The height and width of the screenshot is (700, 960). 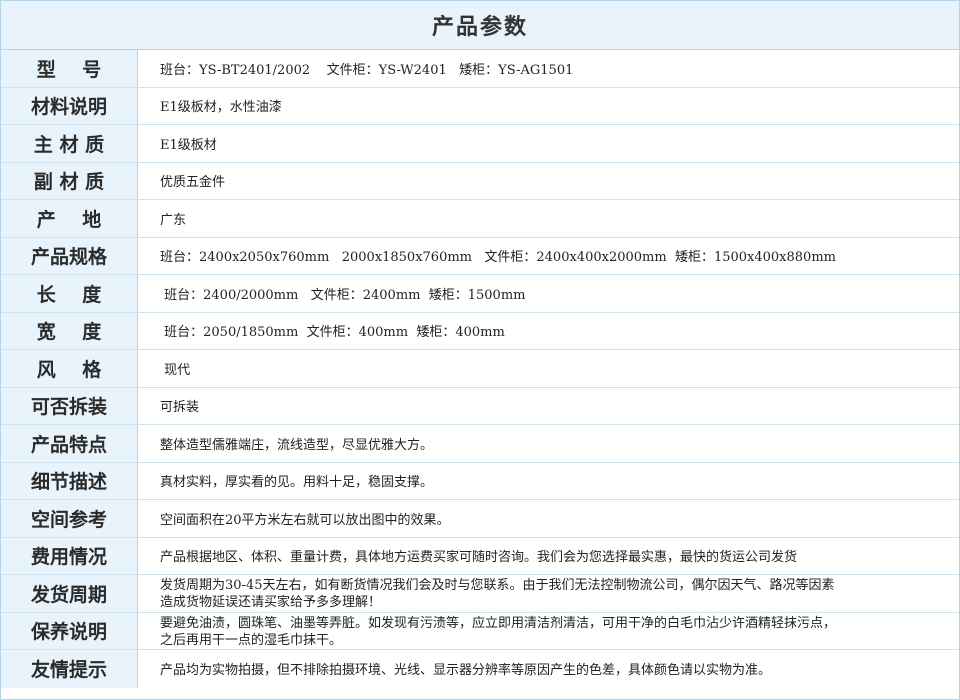 I want to click on table-row: 产 地 广东, so click(x=480, y=219).